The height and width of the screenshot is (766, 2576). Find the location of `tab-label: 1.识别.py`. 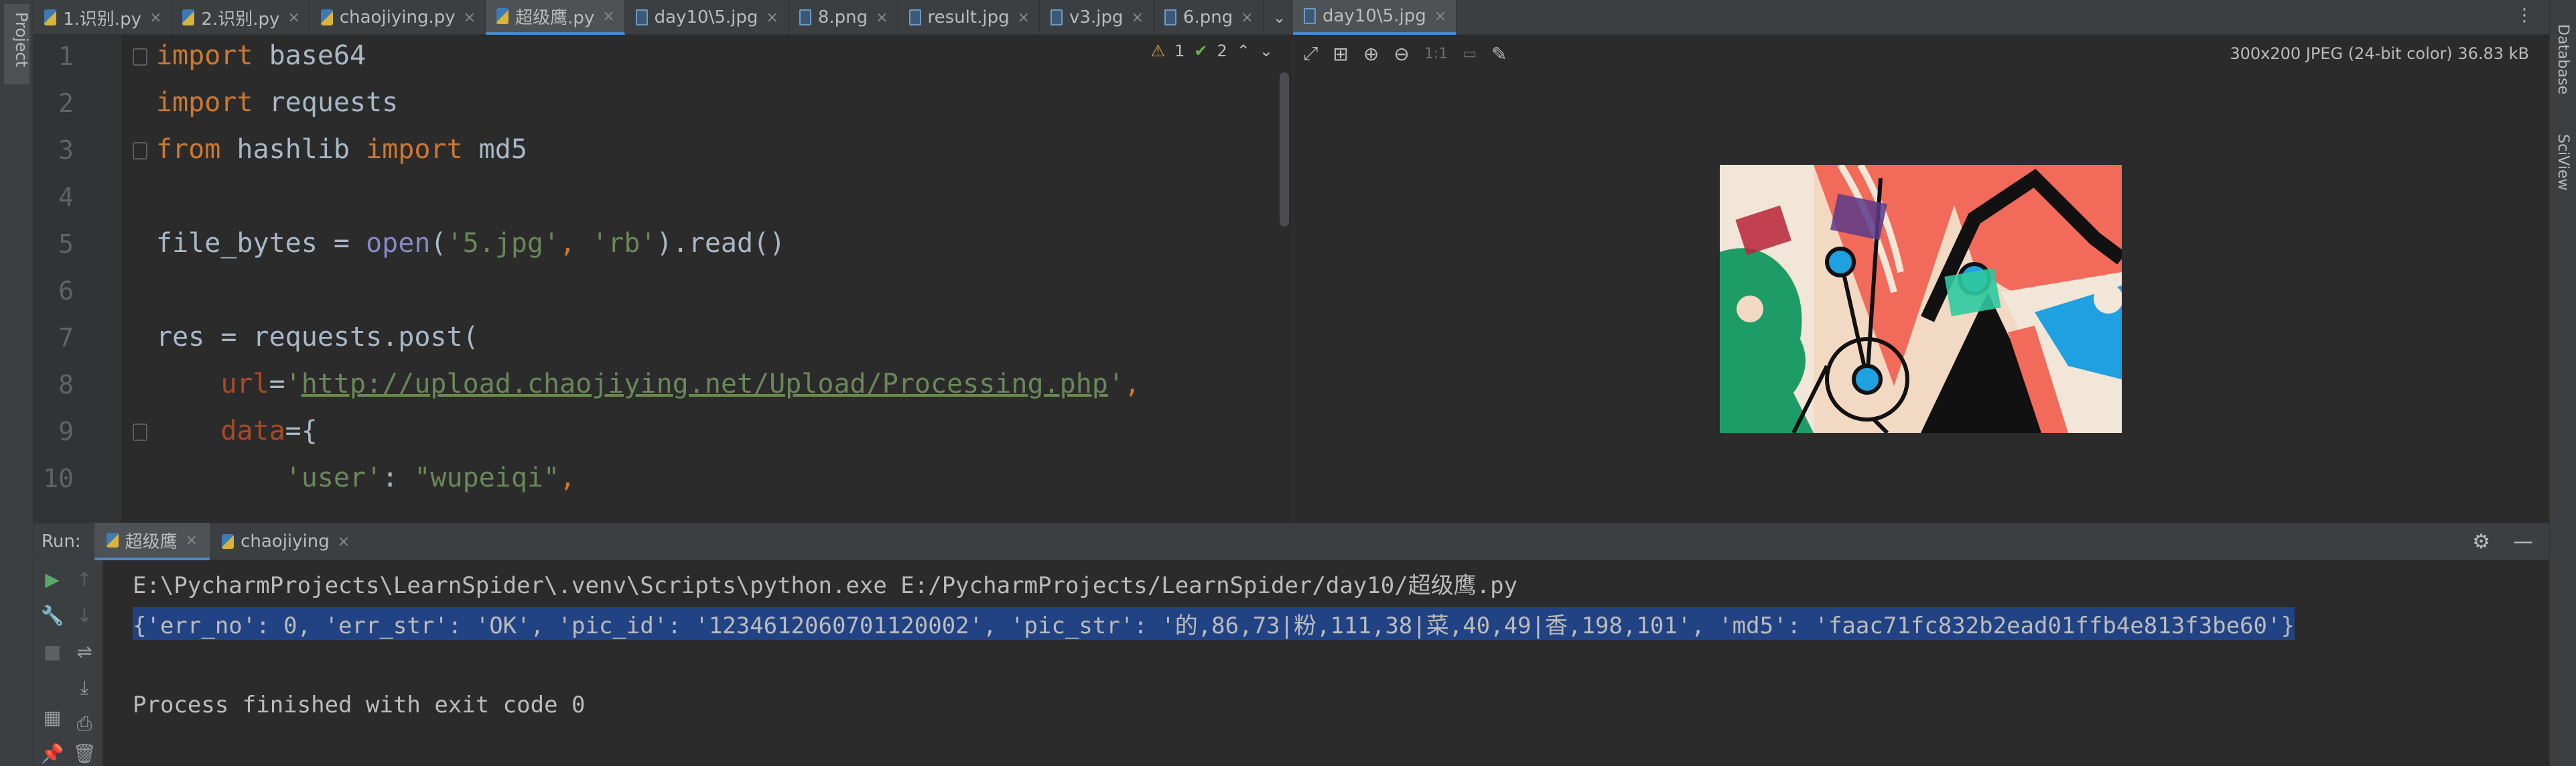

tab-label: 1.识别.py is located at coordinates (102, 19).